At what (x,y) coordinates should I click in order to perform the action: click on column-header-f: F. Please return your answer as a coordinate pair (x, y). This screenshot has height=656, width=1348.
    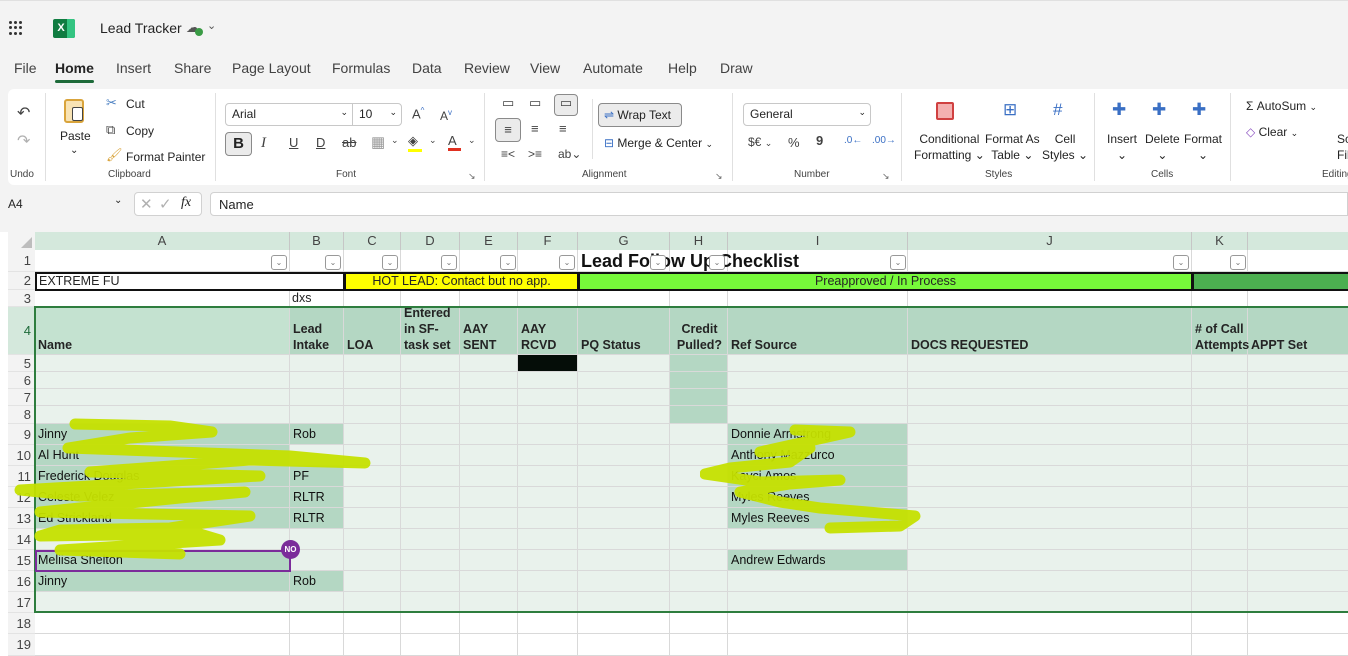
    Looking at the image, I should click on (548, 241).